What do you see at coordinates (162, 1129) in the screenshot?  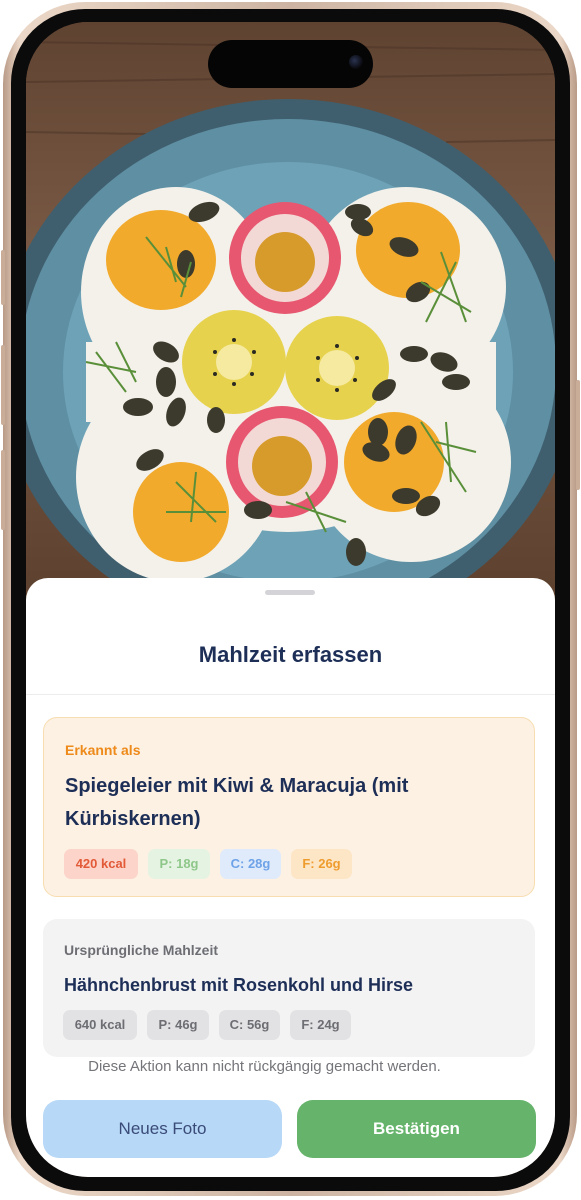 I see `new-photo-button: Neues Foto` at bounding box center [162, 1129].